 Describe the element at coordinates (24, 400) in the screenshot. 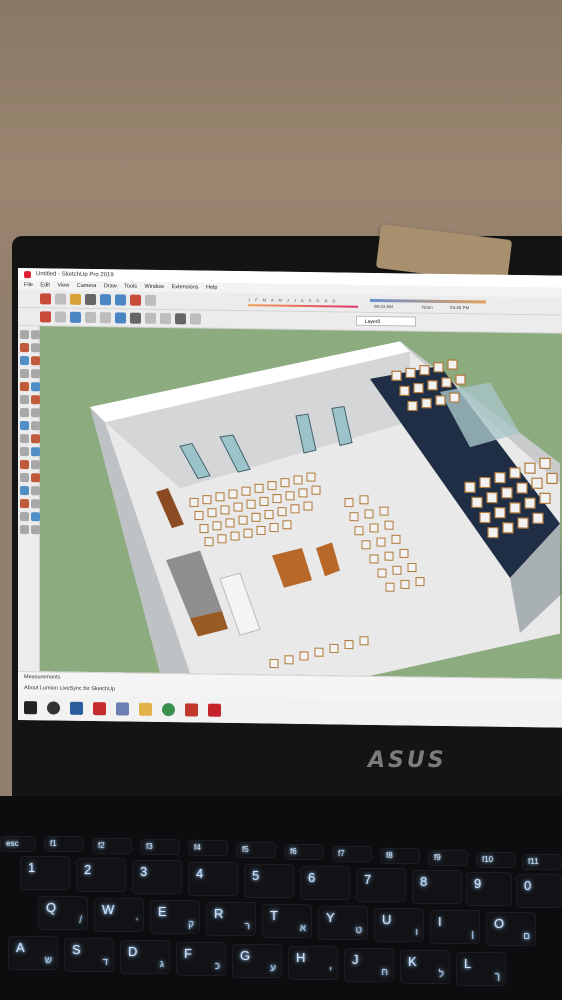

I see `arc-icon` at that location.